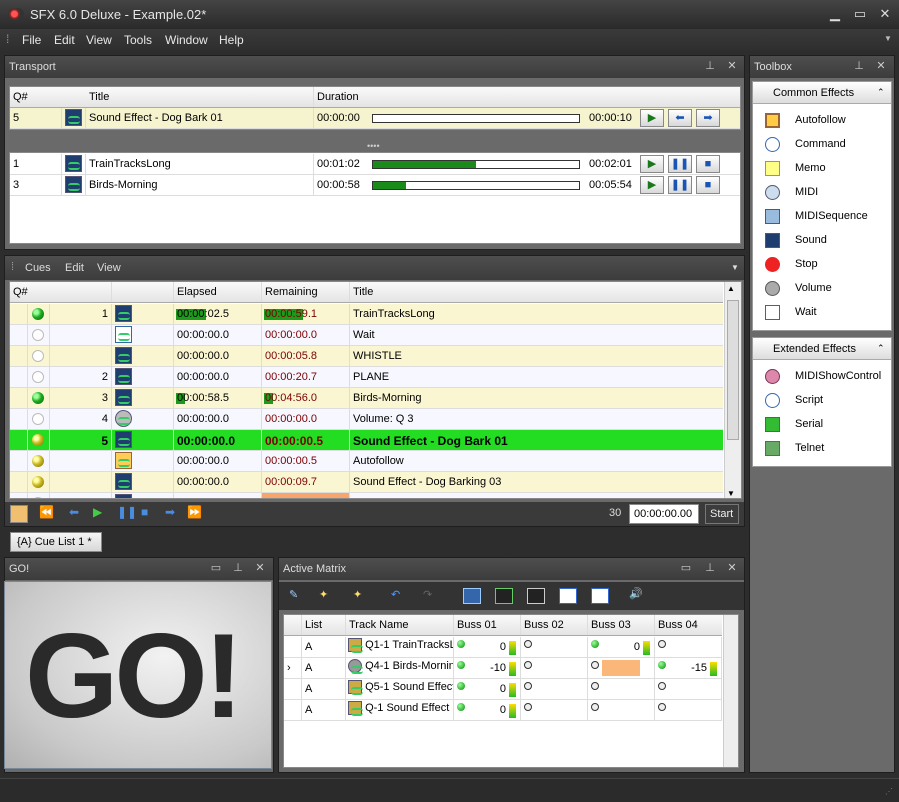 Image resolution: width=899 pixels, height=802 pixels. What do you see at coordinates (824, 193) in the screenshot?
I see `toolbox-item-midi: MIDI` at bounding box center [824, 193].